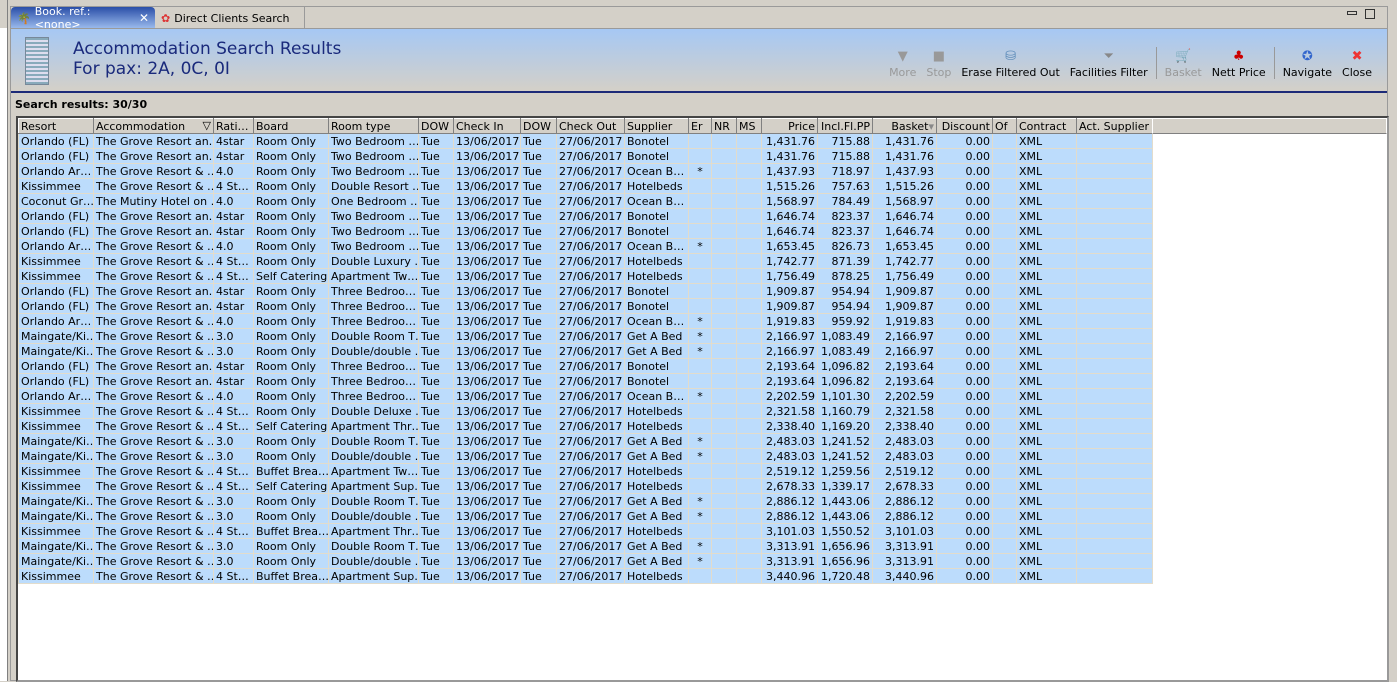 The height and width of the screenshot is (682, 1397). Describe the element at coordinates (656, 186) in the screenshot. I see `table-cell: Hotelbeds` at that location.